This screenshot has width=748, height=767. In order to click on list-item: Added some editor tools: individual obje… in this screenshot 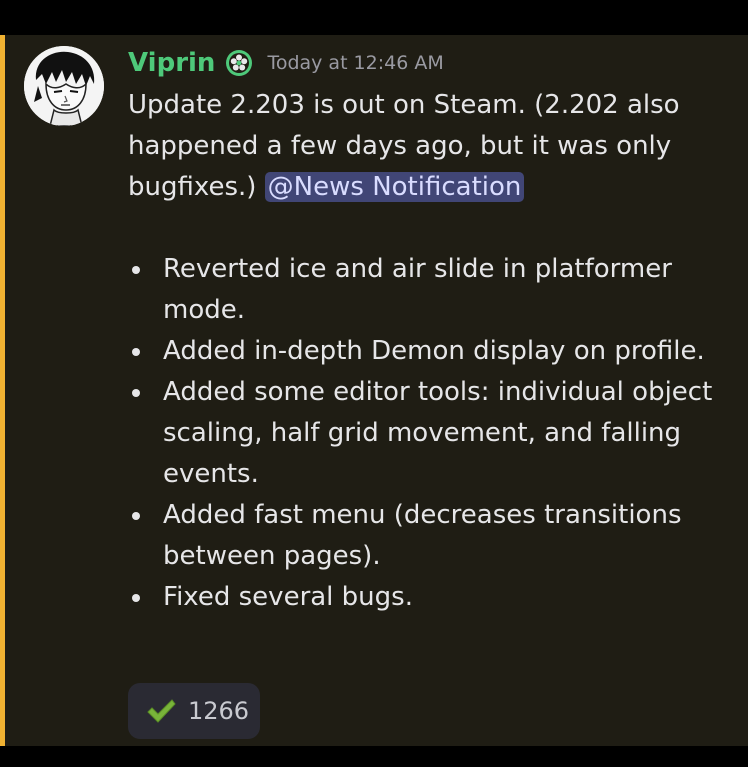, I will do `click(428, 433)`.